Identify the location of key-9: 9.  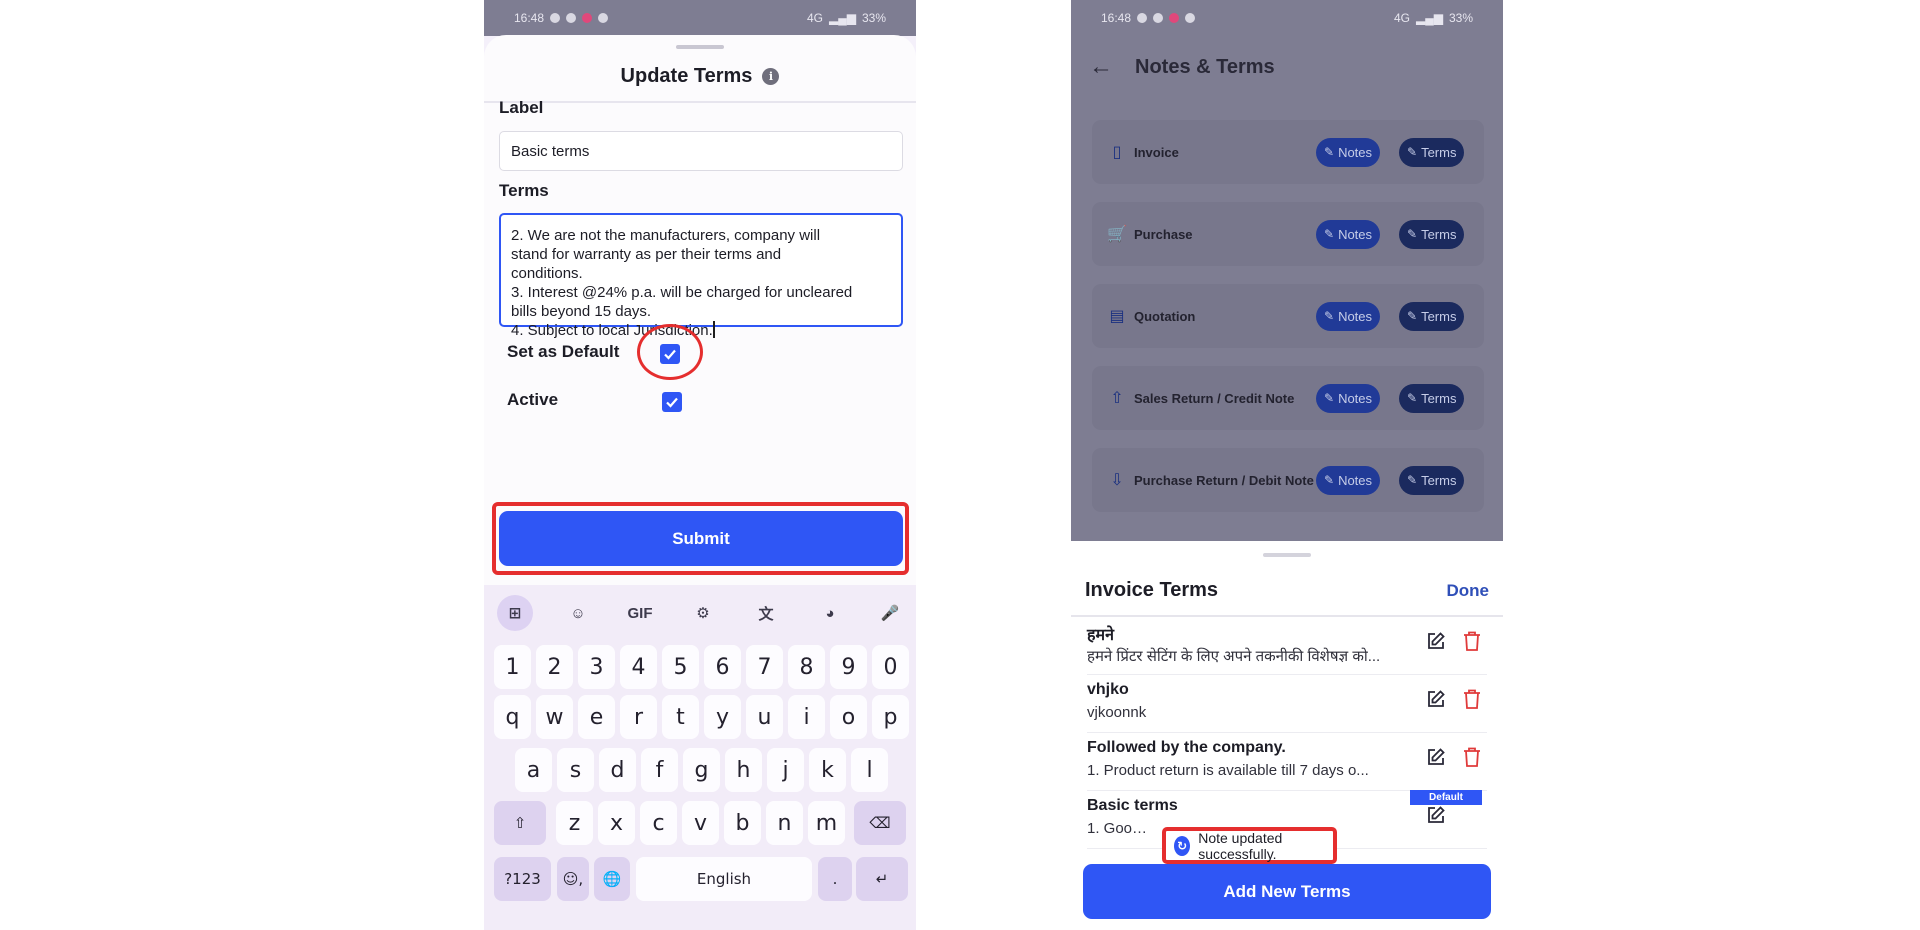
(848, 667).